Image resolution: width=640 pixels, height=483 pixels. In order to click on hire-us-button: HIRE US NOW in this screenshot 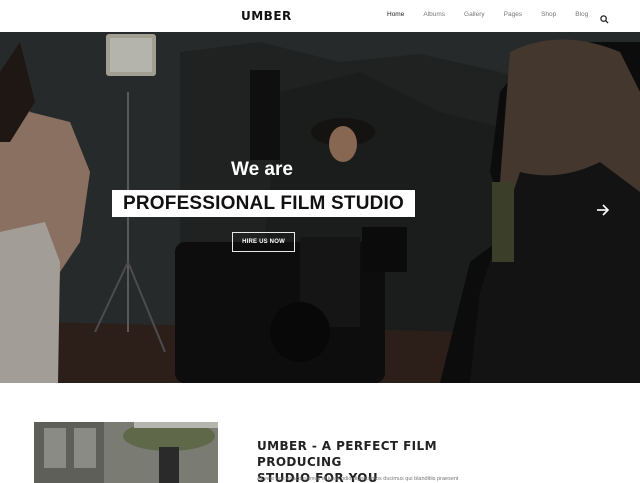, I will do `click(263, 242)`.